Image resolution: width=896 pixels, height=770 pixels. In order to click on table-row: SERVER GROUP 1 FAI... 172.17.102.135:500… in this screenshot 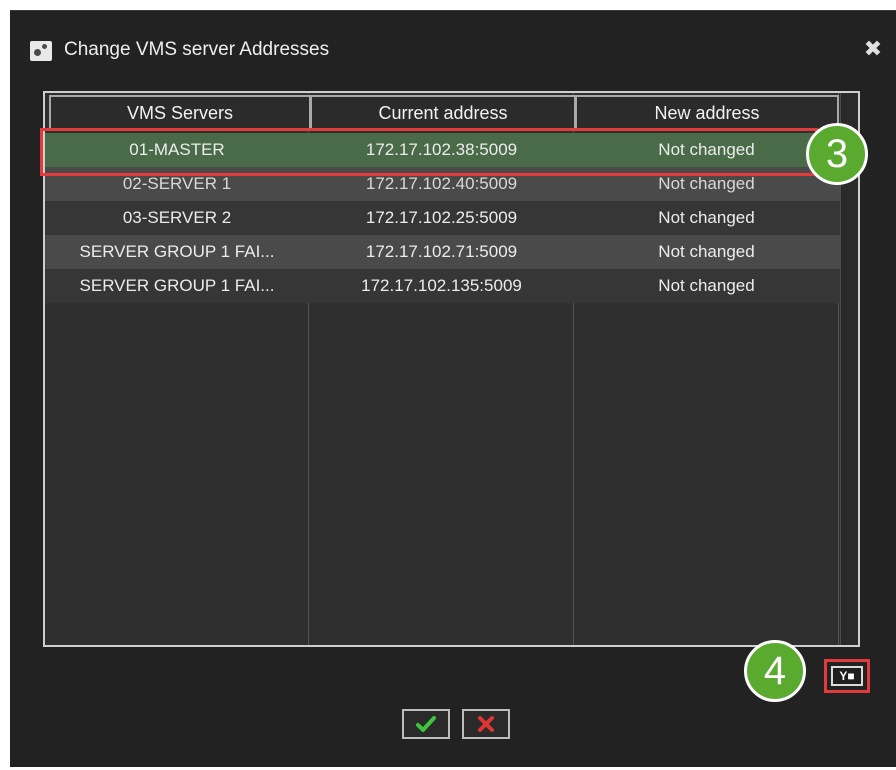, I will do `click(443, 286)`.